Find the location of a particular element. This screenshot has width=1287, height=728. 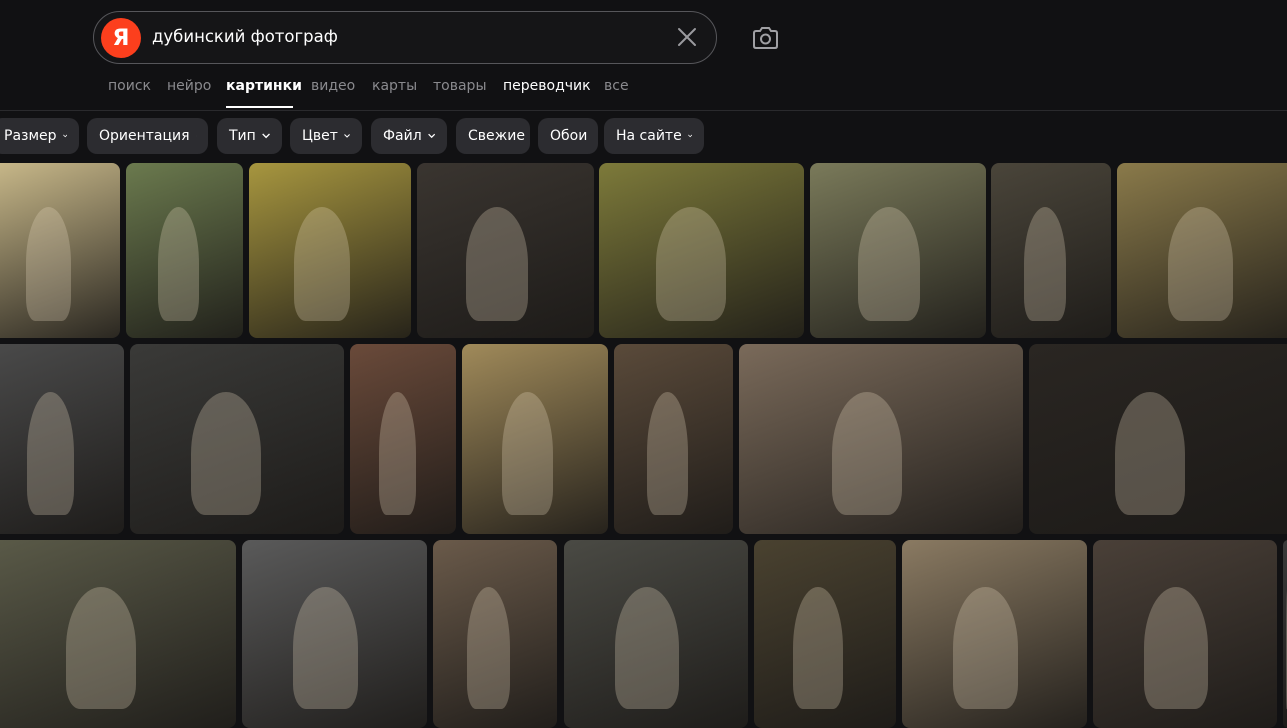

filter-label: Обои is located at coordinates (569, 136).